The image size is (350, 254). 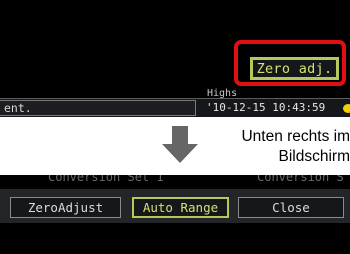 What do you see at coordinates (294, 68) in the screenshot?
I see `zero-adj-button: Zero adj.` at bounding box center [294, 68].